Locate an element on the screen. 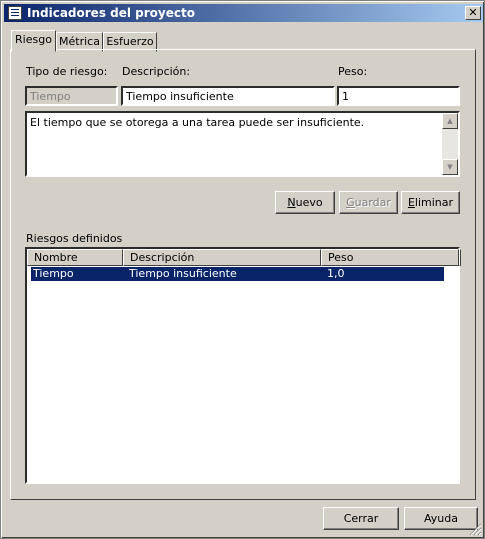  table-row: Tiempo Tiempo insuficiente 1,0 is located at coordinates (237, 274).